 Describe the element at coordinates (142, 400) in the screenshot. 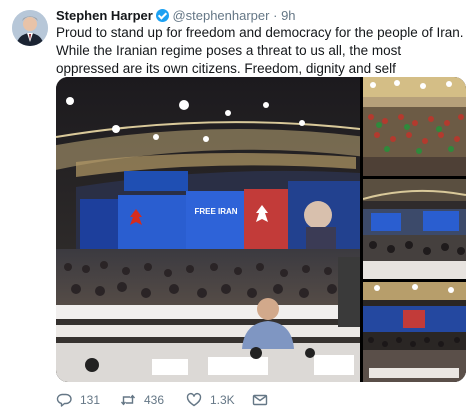

I see `retweet-button: 436` at that location.